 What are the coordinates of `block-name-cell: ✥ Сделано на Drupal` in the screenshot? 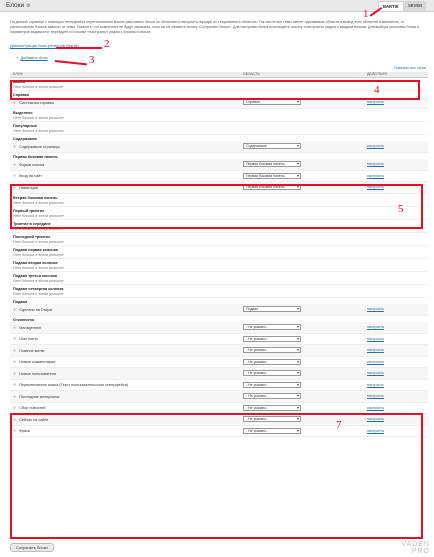 It's located at (125, 309).